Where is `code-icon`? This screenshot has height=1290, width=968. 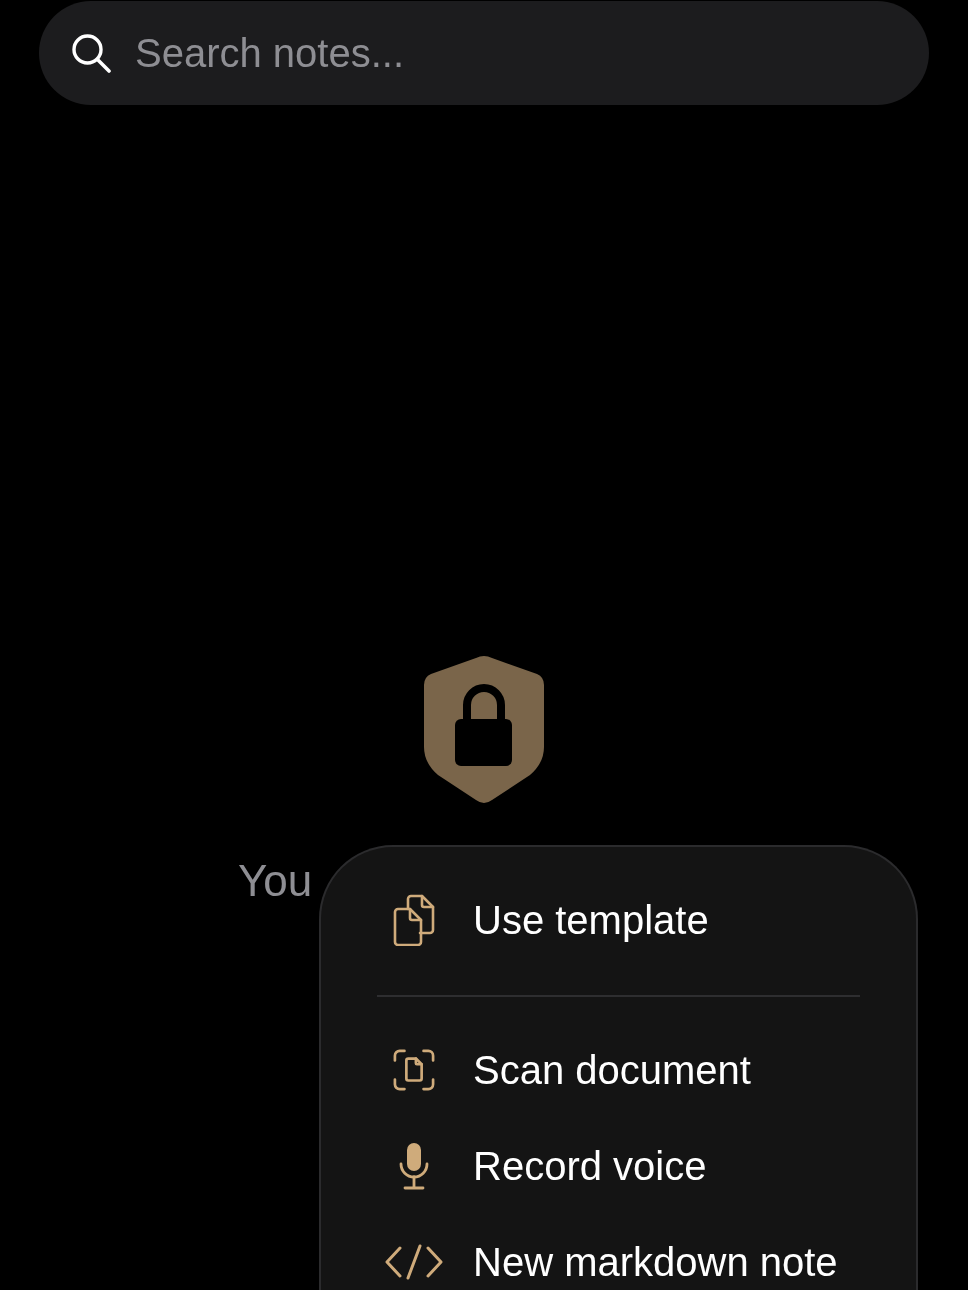
code-icon is located at coordinates (414, 1262).